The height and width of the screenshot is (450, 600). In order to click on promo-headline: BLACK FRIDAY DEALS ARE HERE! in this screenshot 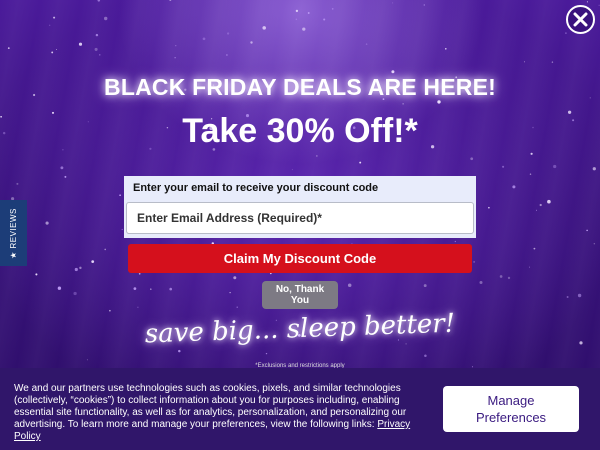, I will do `click(300, 87)`.